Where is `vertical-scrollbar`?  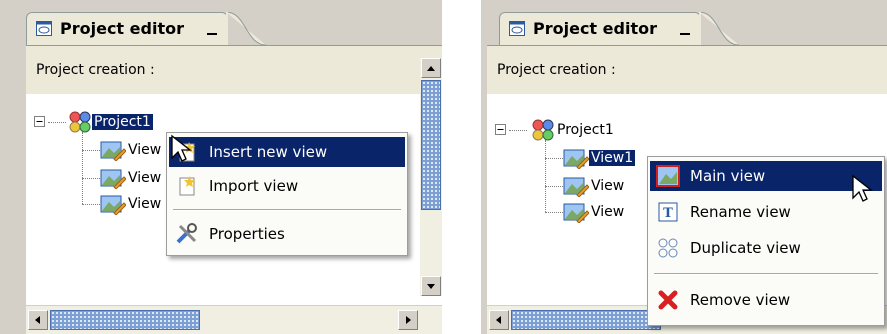
vertical-scrollbar is located at coordinates (431, 177).